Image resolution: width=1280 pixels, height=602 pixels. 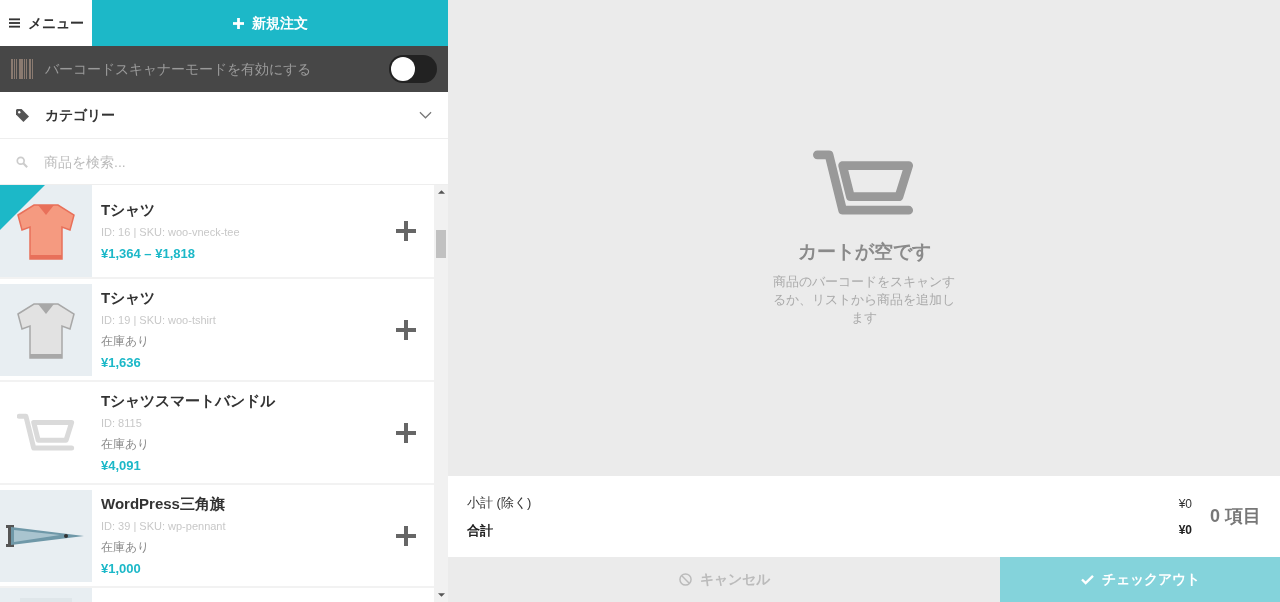 I want to click on product-price: ¥1,364 – ¥1,818, so click(x=148, y=253).